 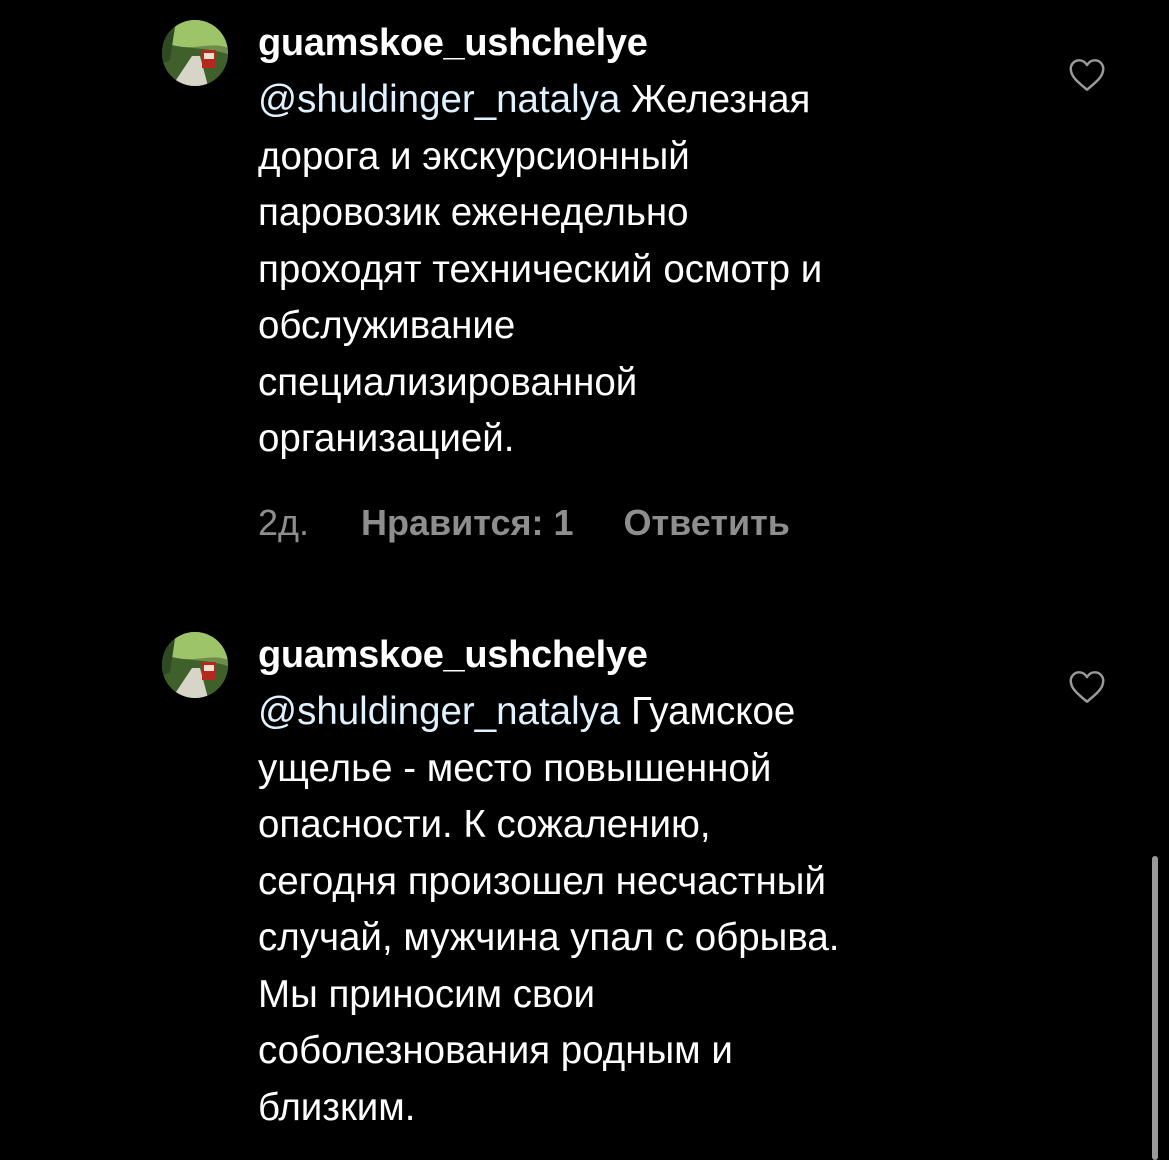 I want to click on reply-button: Ответить, so click(x=707, y=523).